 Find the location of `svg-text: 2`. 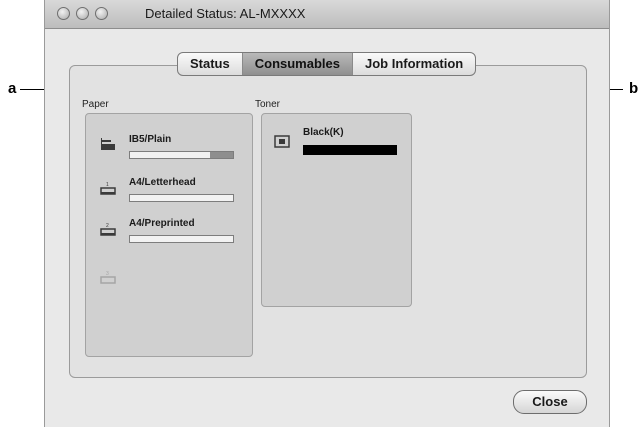

svg-text: 2 is located at coordinates (107, 226).